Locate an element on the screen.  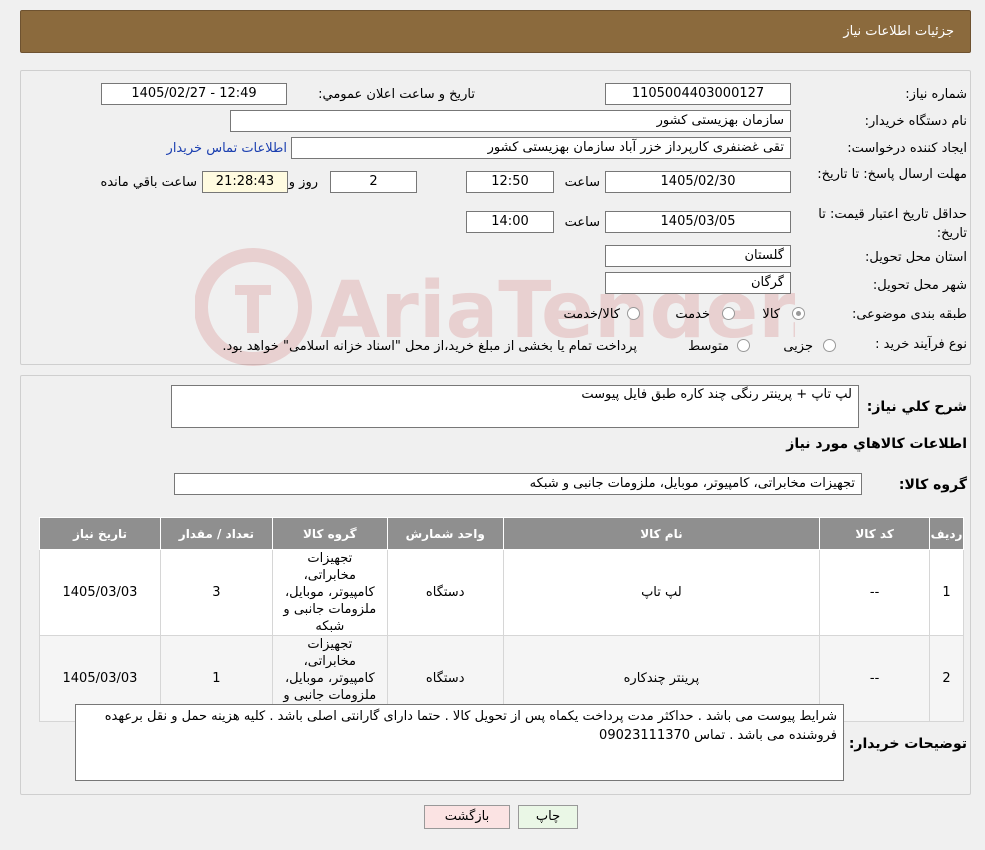
print-button: چاپ is located at coordinates (548, 817).